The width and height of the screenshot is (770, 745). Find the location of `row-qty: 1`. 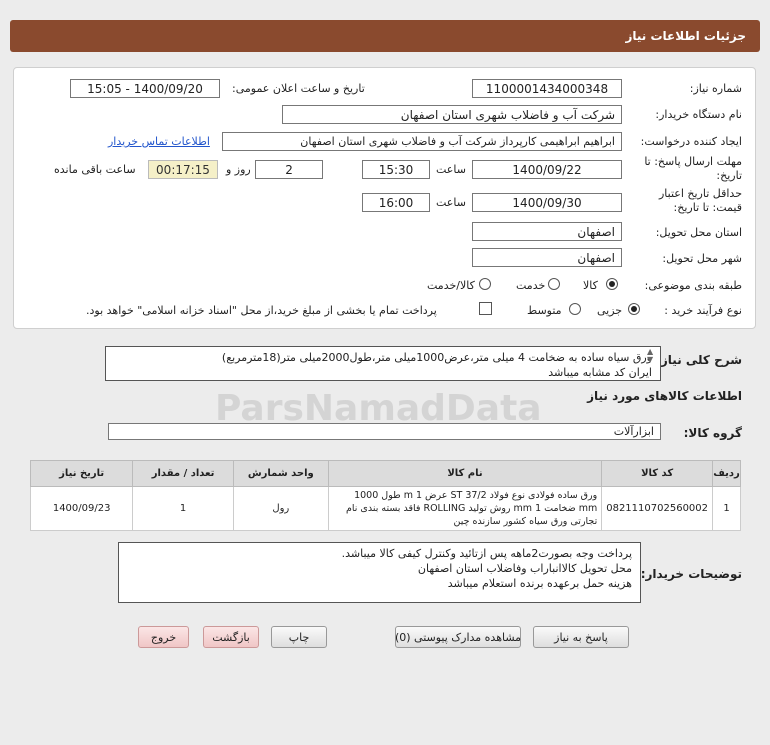

row-qty: 1 is located at coordinates (183, 508).